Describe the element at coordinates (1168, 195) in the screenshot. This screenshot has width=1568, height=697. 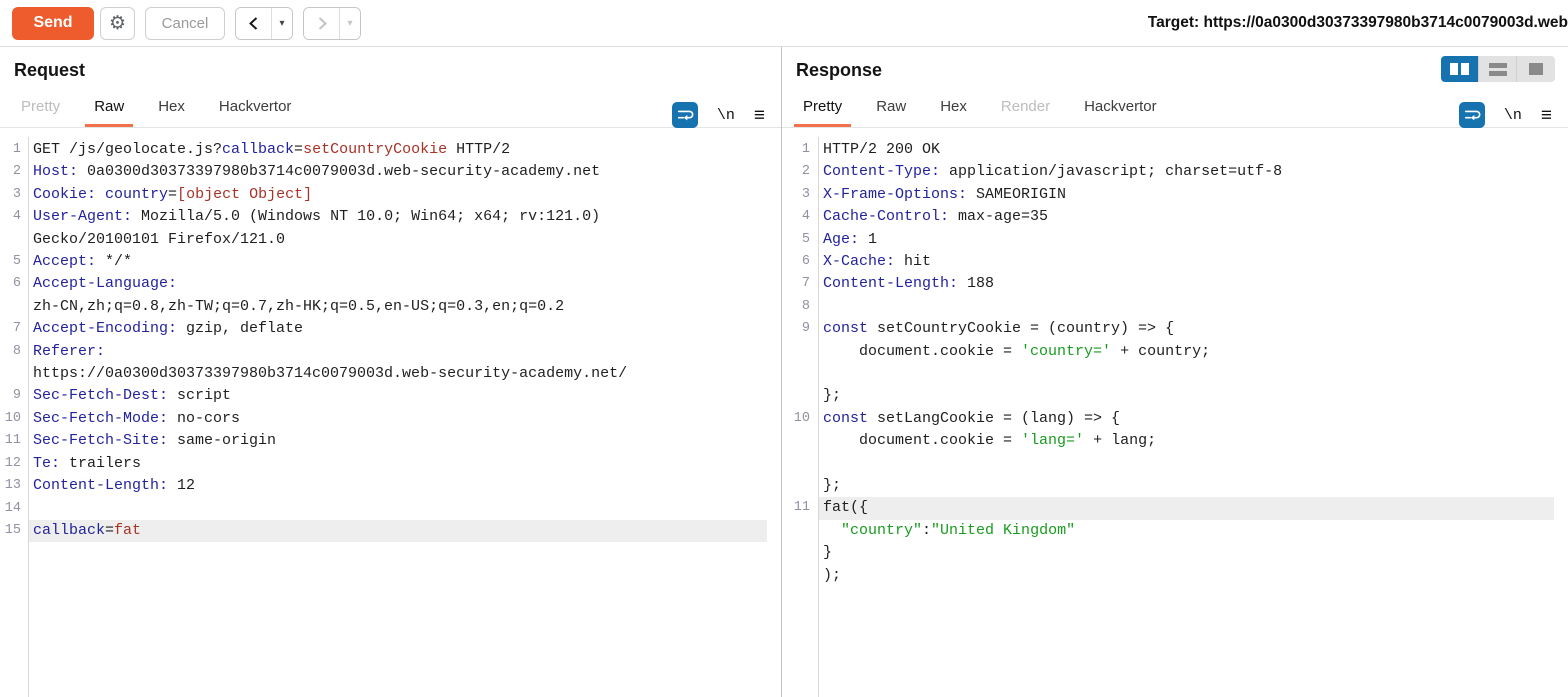
I see `editor-row: 3 X-Frame-Options: SAMEORIGIN` at that location.